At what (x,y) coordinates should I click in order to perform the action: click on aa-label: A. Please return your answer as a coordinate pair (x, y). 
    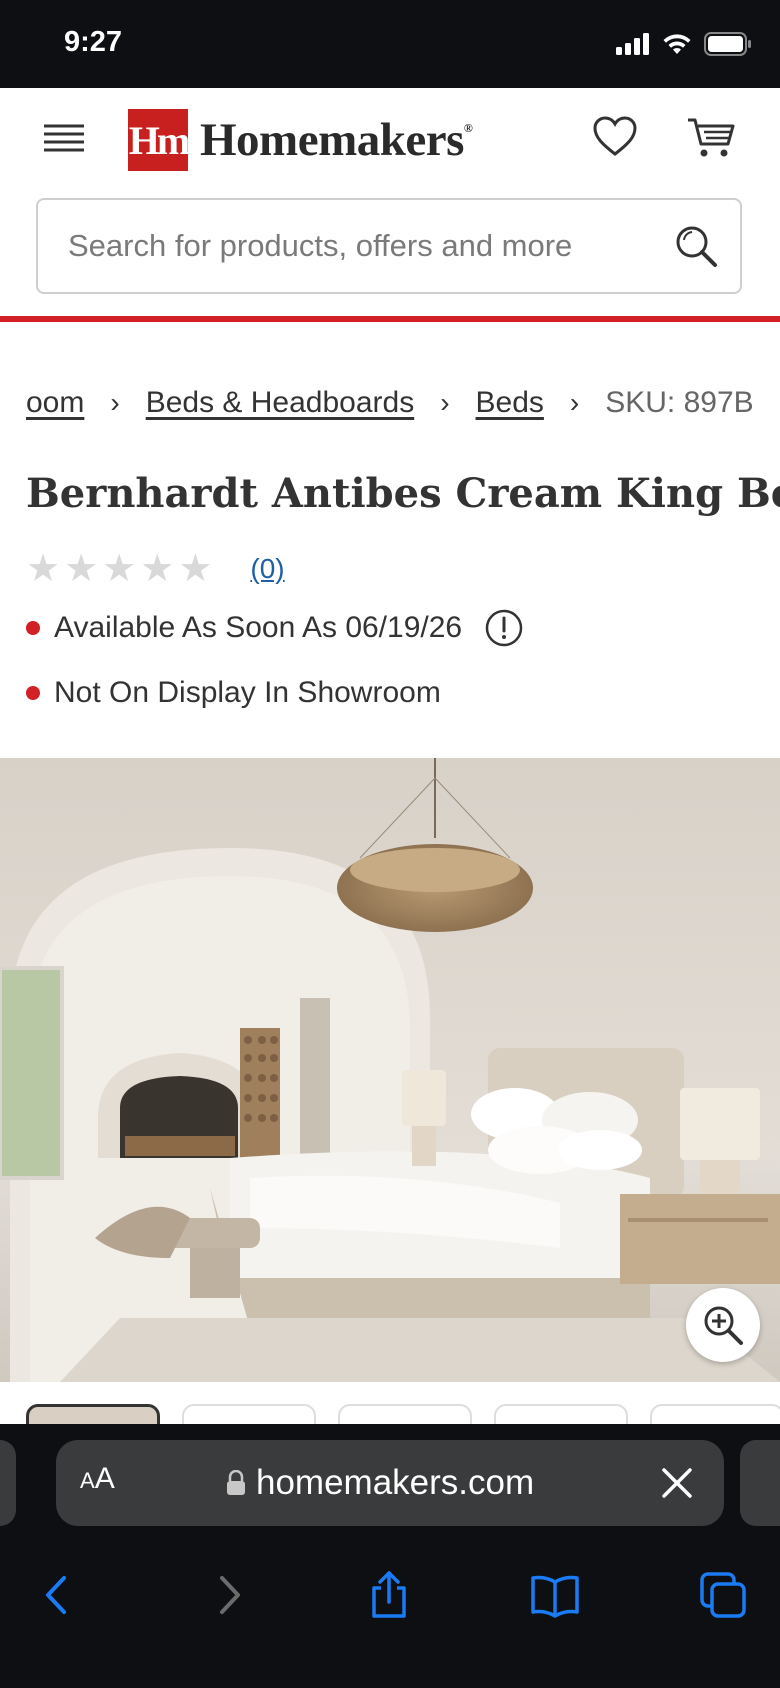
    Looking at the image, I should click on (104, 1478).